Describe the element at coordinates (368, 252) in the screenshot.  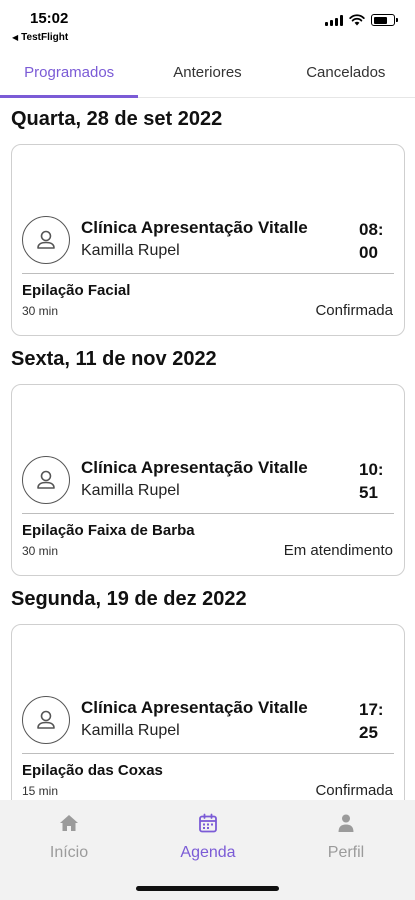
I see `appointment-time-minute: 00` at that location.